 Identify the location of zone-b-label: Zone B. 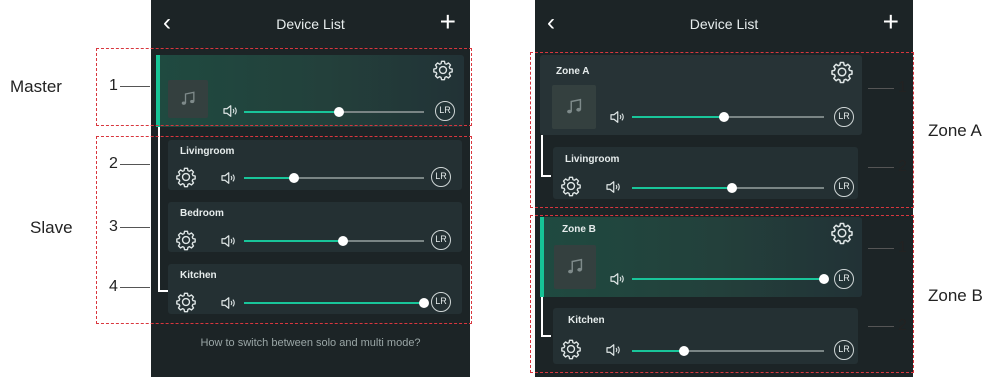
(955, 295).